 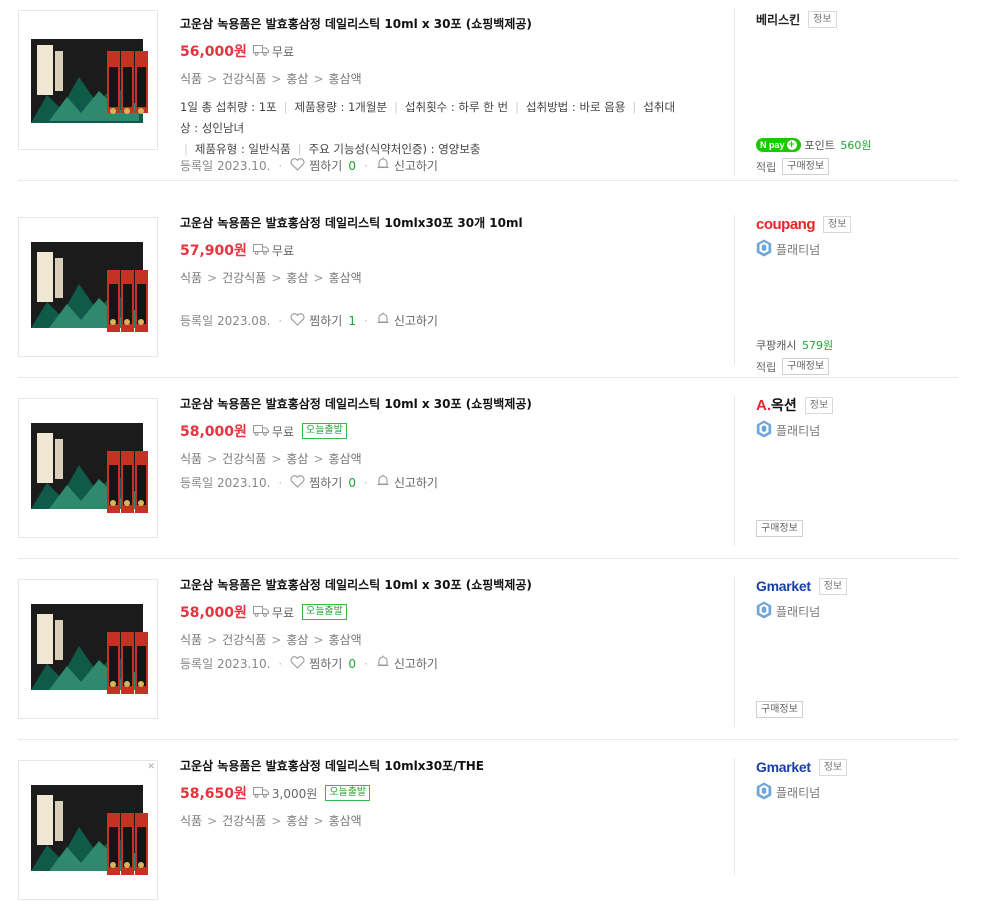 What do you see at coordinates (778, 19) in the screenshot?
I see `mall-name: 베리스킨` at bounding box center [778, 19].